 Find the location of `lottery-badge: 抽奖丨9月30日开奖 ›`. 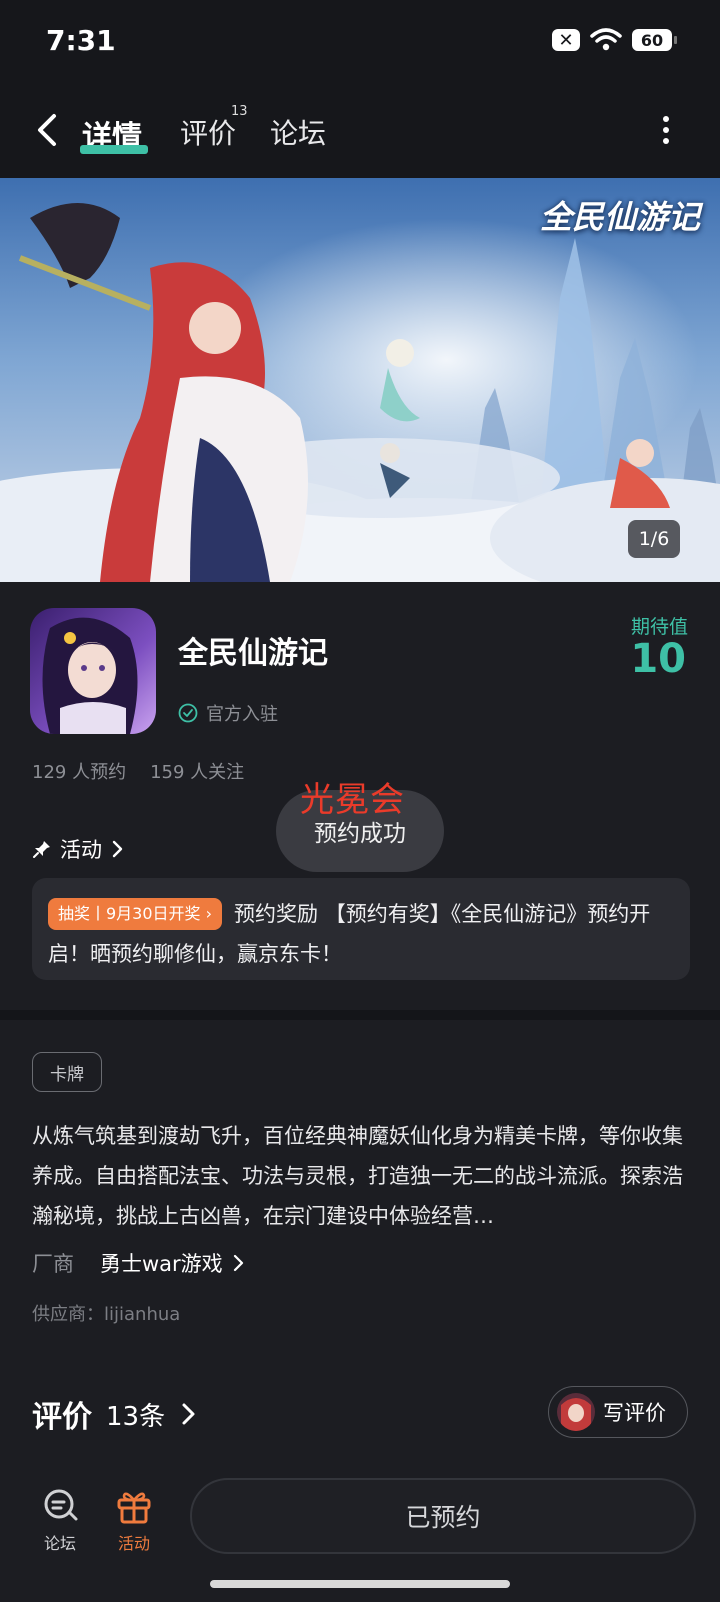

lottery-badge: 抽奖丨9月30日开奖 › is located at coordinates (135, 914).